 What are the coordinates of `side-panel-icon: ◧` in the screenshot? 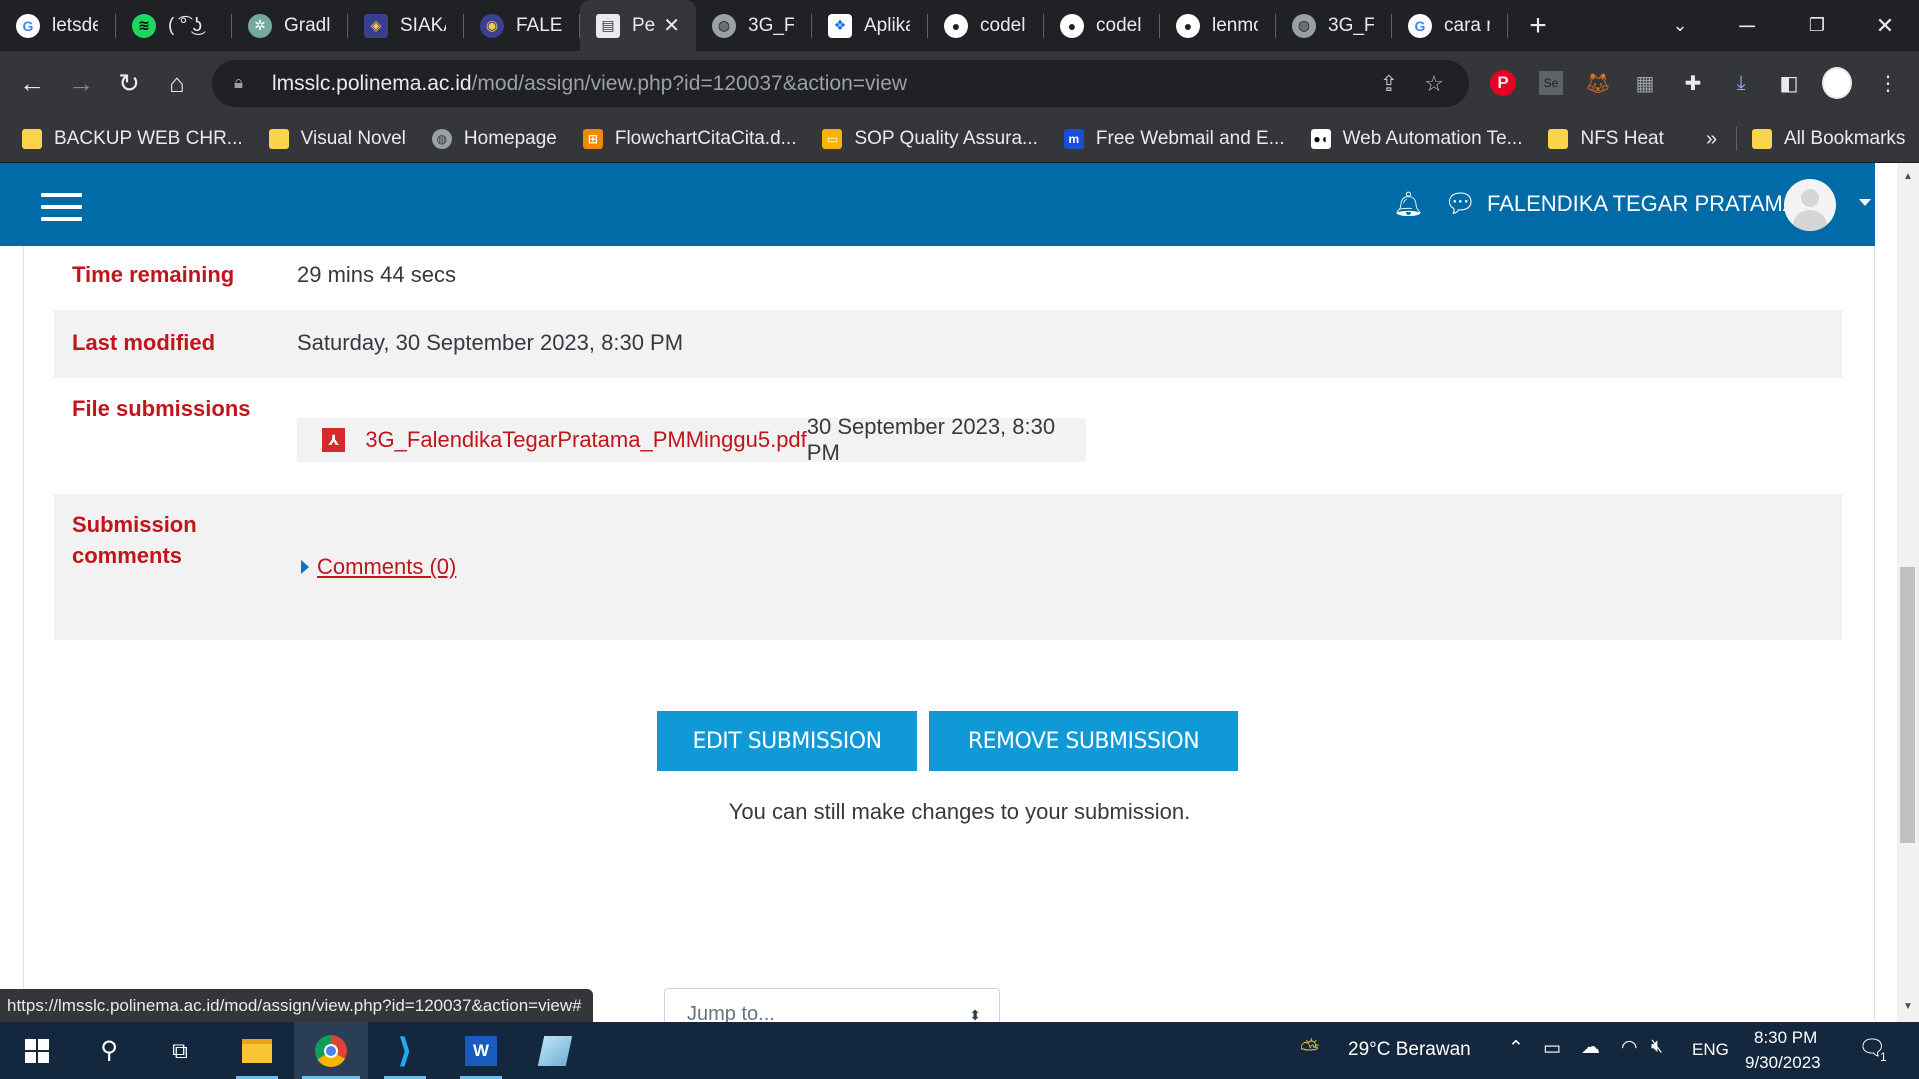 It's located at (1789, 83).